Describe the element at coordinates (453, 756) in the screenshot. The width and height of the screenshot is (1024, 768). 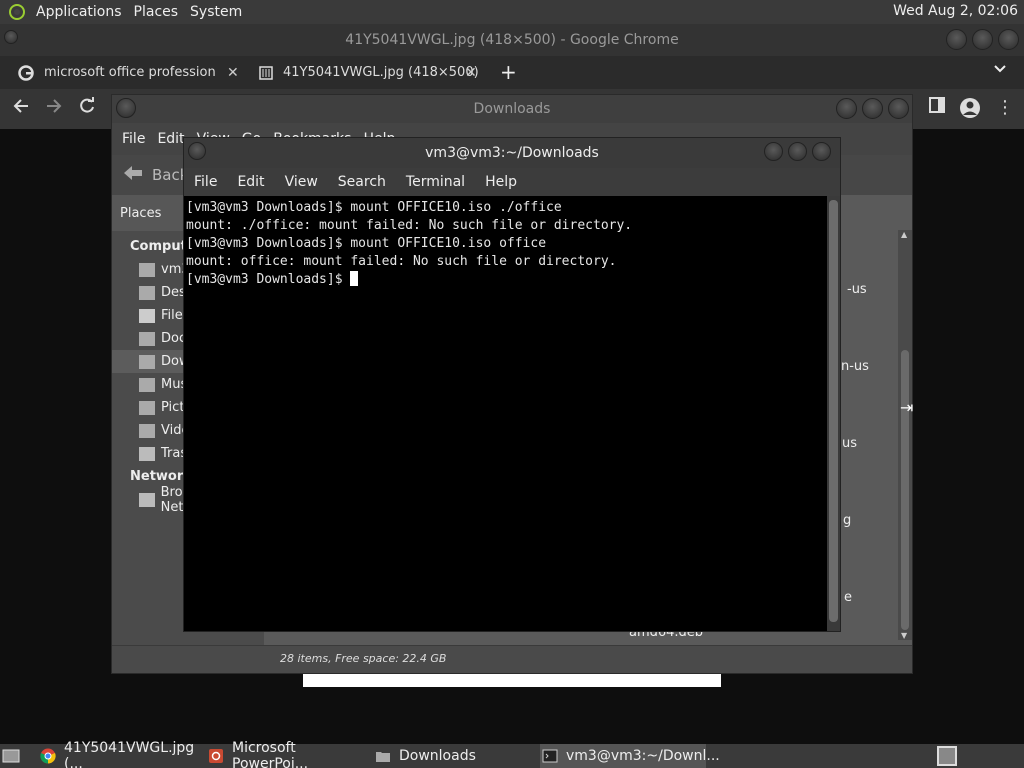
I see `taskbar-item-downloads: Downloads` at that location.